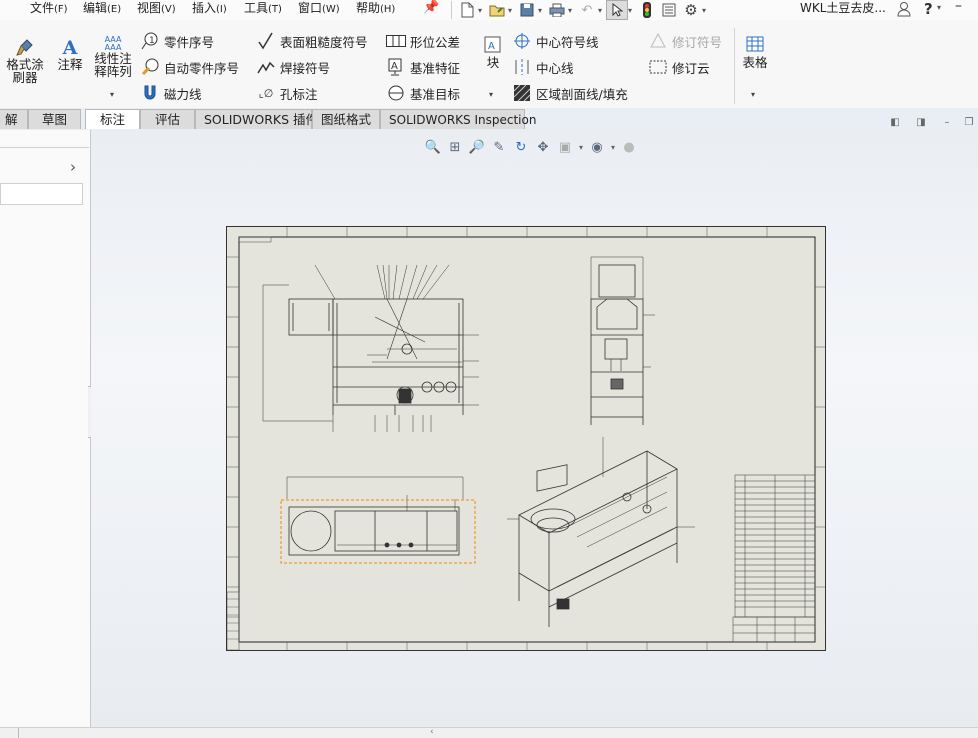  I want to click on tab-evaluate: 评估, so click(167, 119).